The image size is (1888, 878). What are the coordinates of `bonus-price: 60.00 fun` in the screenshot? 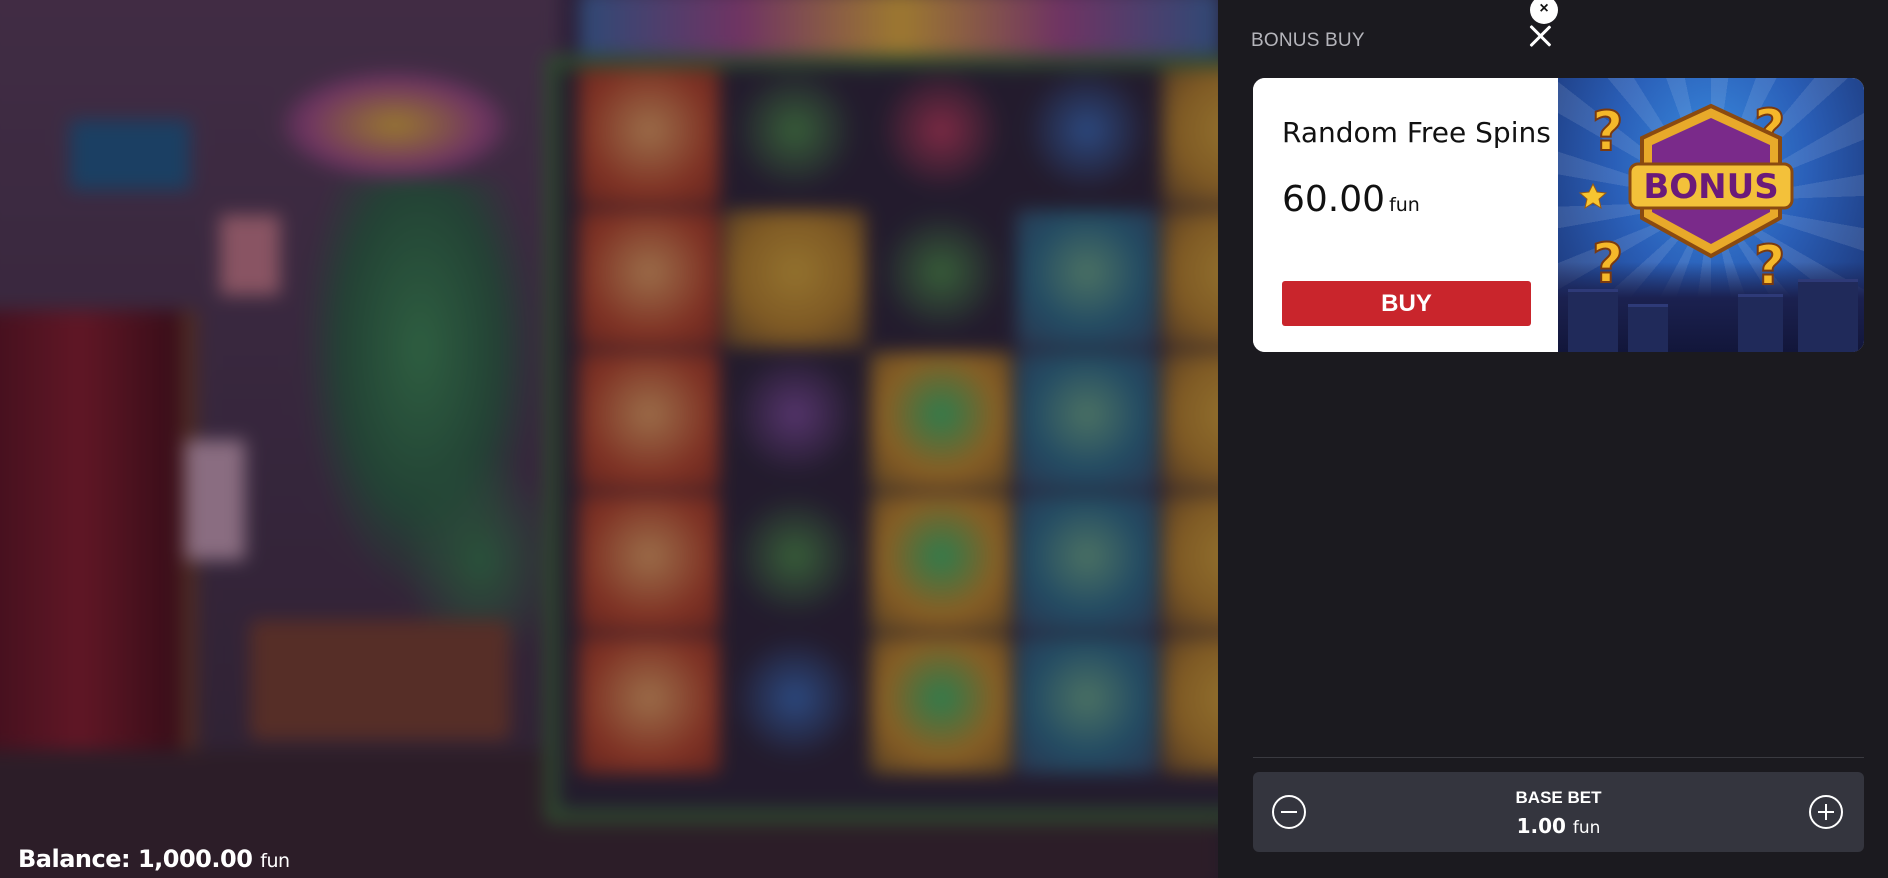 It's located at (1351, 199).